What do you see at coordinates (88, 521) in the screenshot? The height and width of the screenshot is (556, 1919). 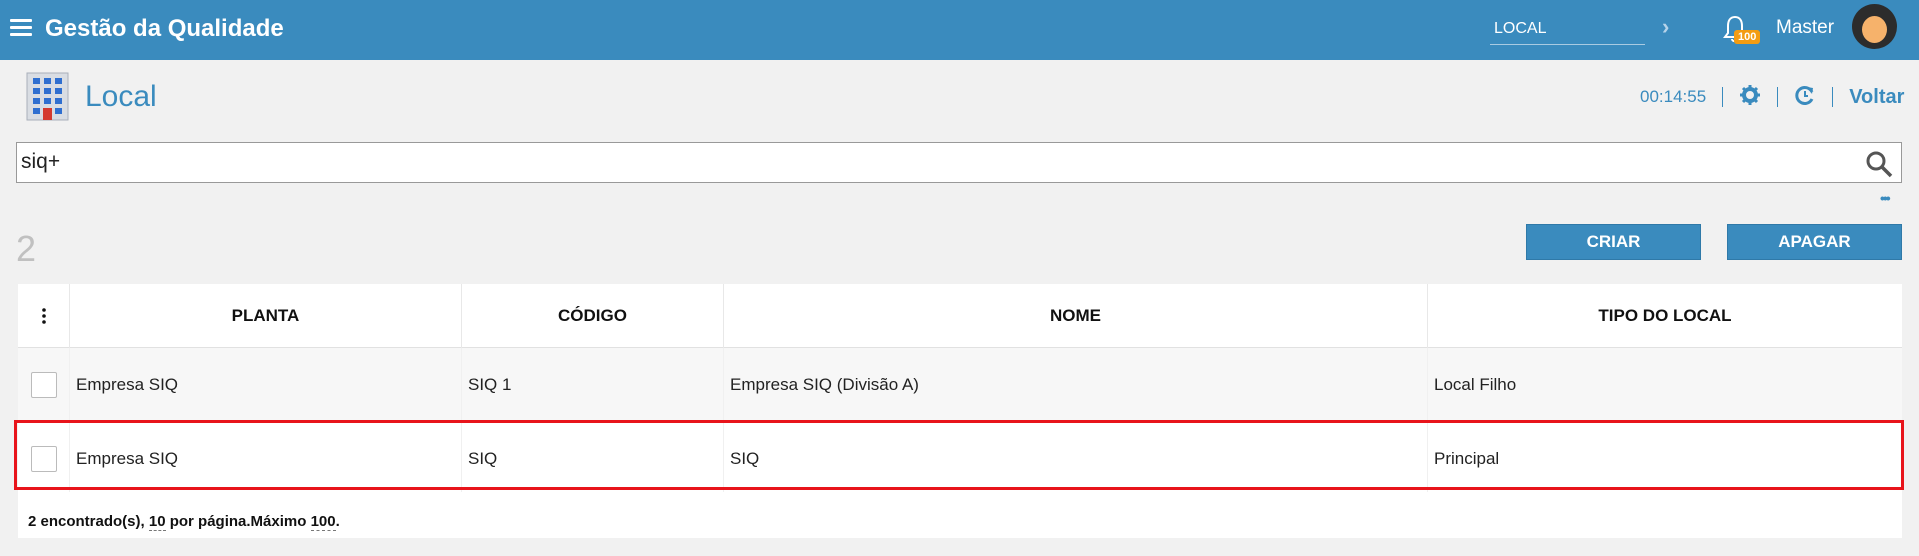 I see `found-text: 2 encontrado(s),` at bounding box center [88, 521].